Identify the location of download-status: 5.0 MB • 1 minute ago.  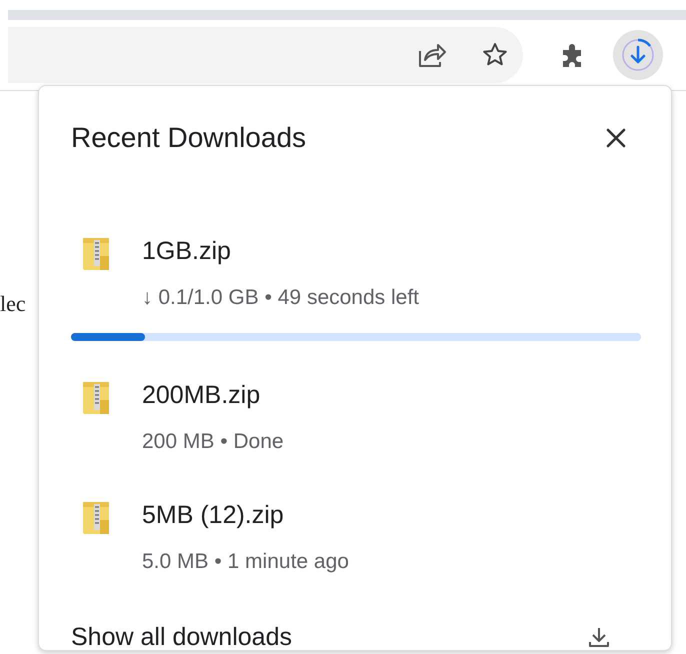
(245, 562).